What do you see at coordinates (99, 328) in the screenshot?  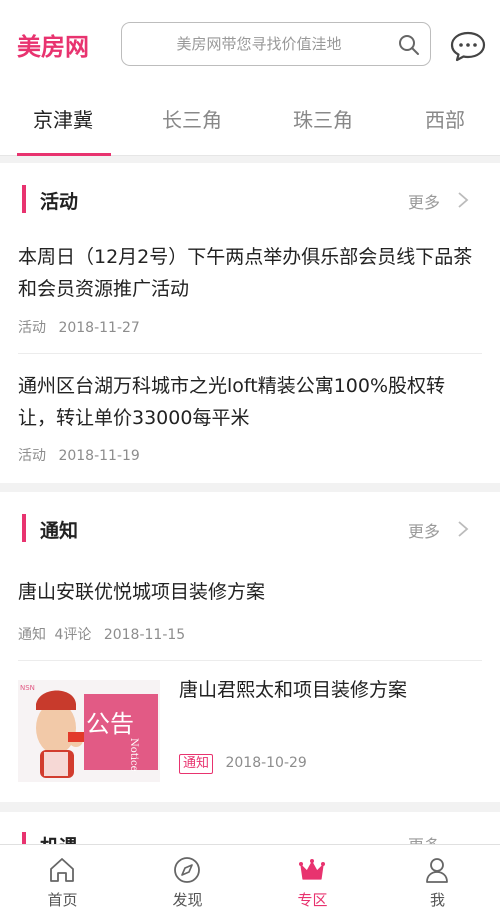 I see `item-date: 2018-11-27` at bounding box center [99, 328].